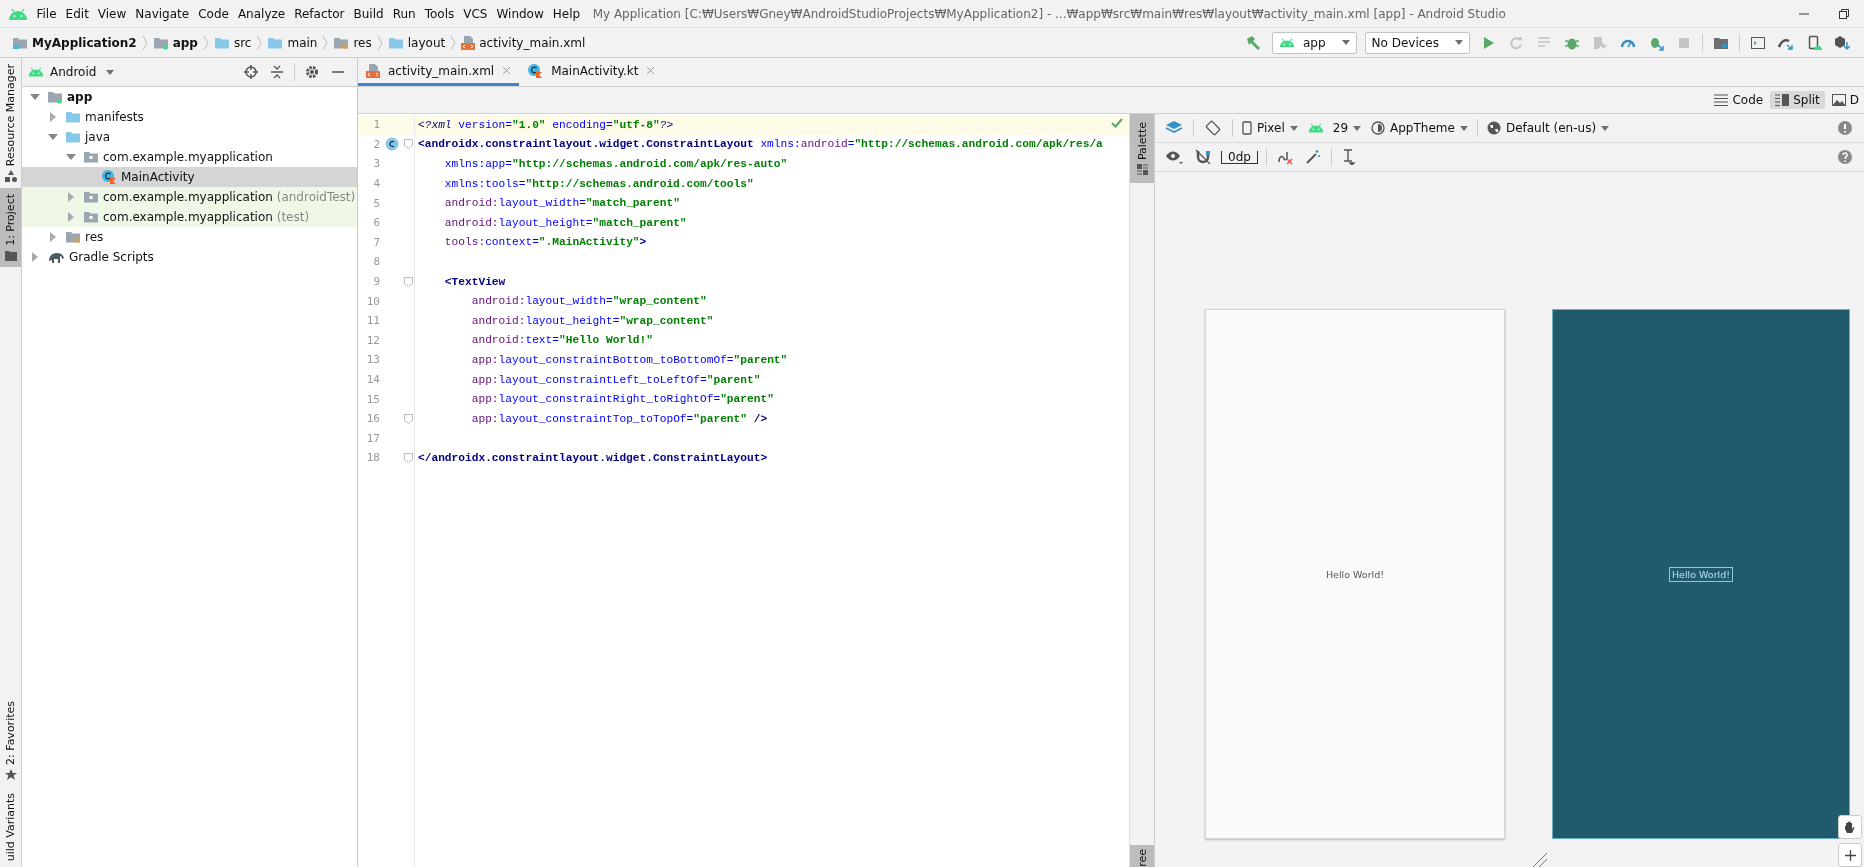  Describe the element at coordinates (10, 826) in the screenshot. I see `tool-window-button: uild Variants` at that location.